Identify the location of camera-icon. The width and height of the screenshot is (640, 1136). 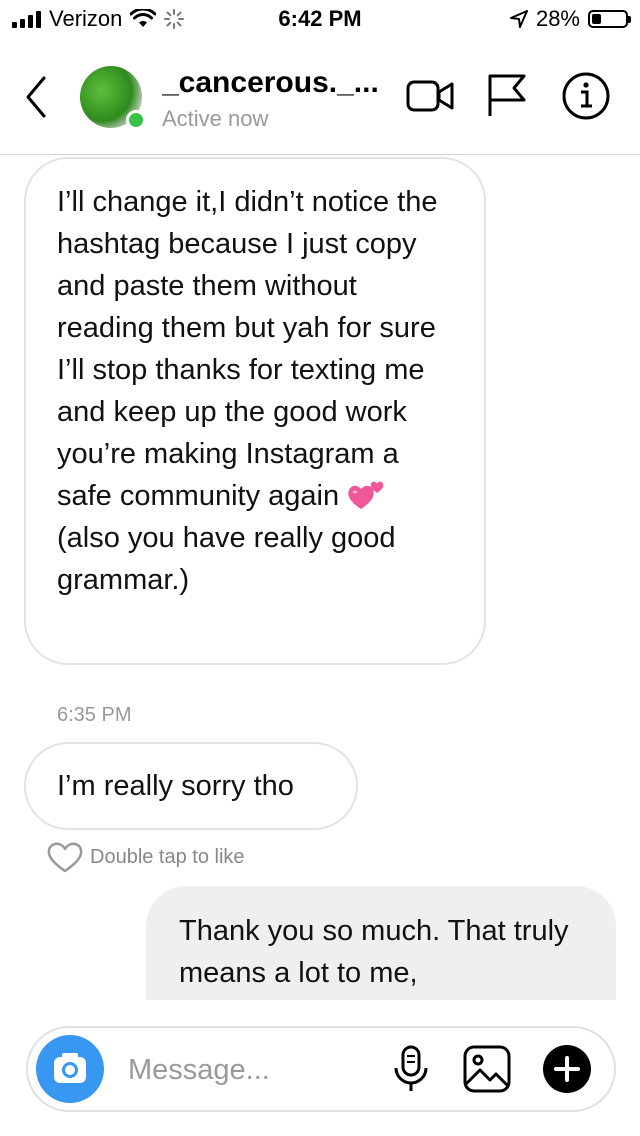
(70, 1069).